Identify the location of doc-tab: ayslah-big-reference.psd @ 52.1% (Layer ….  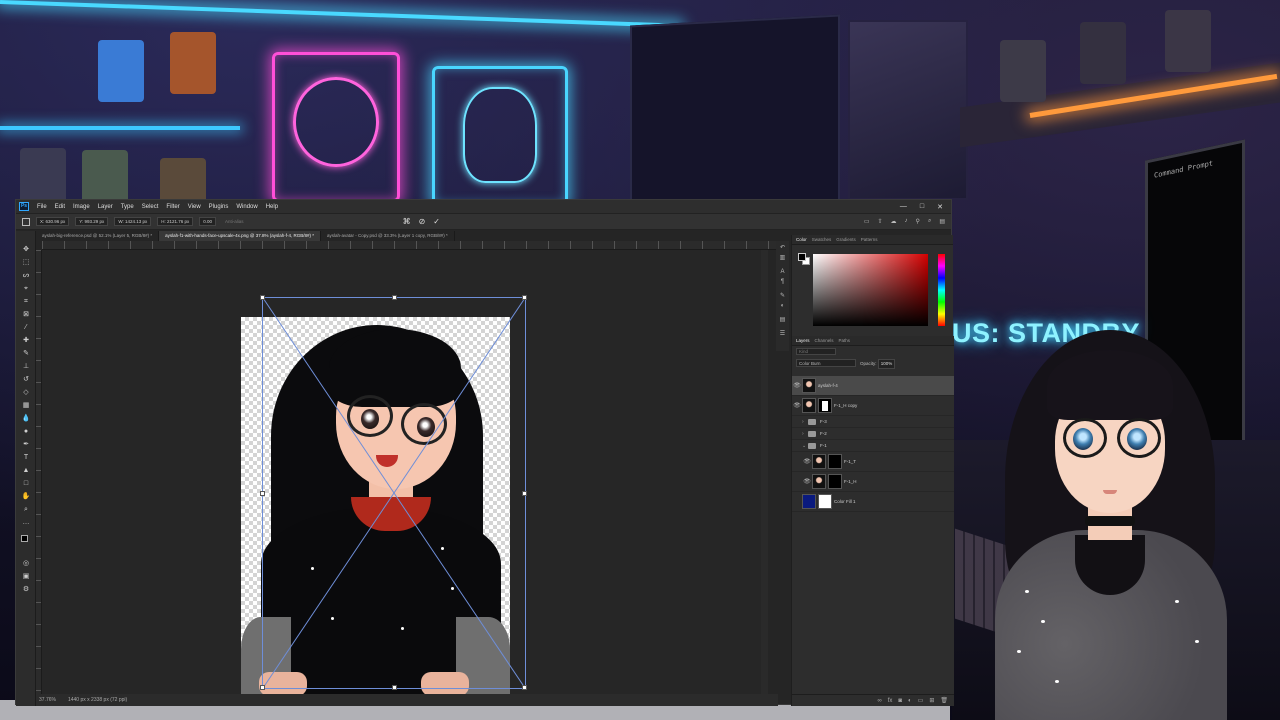
(98, 236).